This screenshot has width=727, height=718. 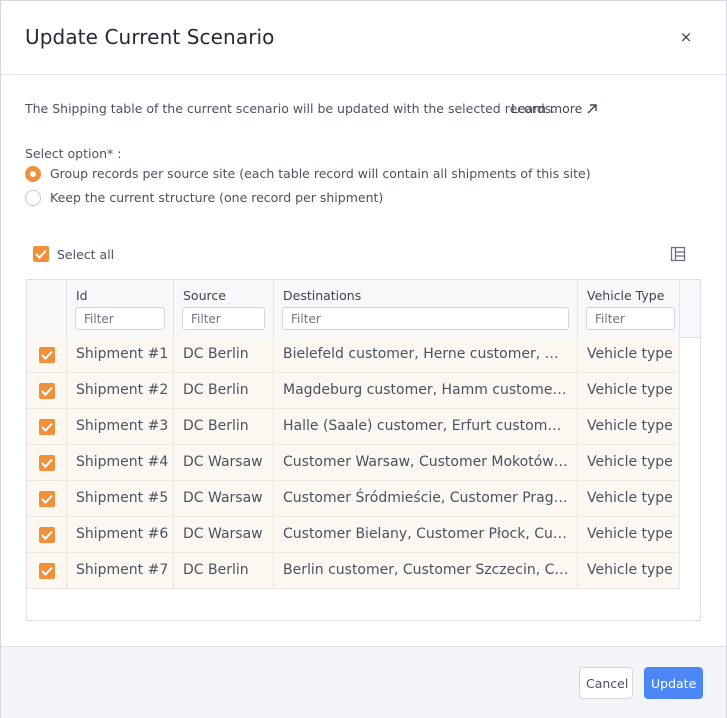 I want to click on cell-id: Shipment #7, so click(x=120, y=570).